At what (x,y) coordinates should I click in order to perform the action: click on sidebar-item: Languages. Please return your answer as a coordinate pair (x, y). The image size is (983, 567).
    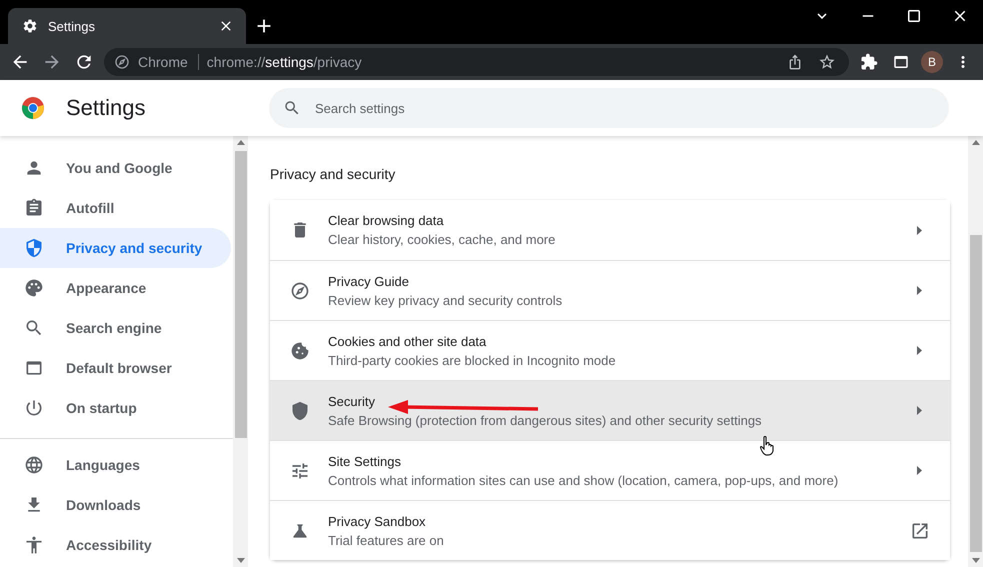
    Looking at the image, I should click on (115, 465).